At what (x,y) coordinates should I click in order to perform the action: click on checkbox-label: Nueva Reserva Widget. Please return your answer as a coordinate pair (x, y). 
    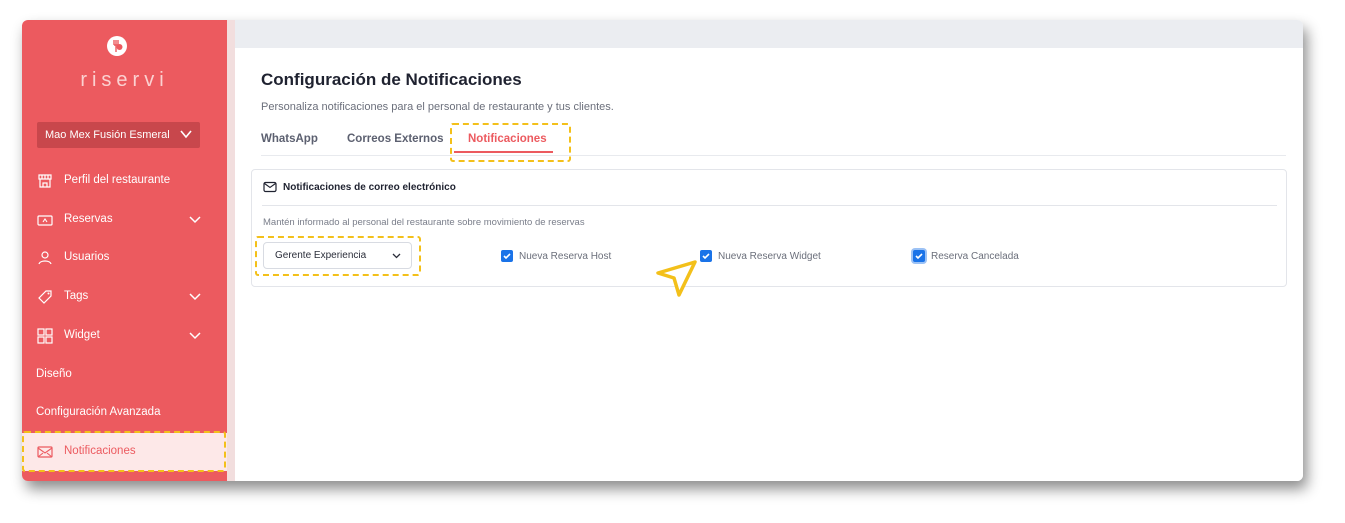
    Looking at the image, I should click on (769, 256).